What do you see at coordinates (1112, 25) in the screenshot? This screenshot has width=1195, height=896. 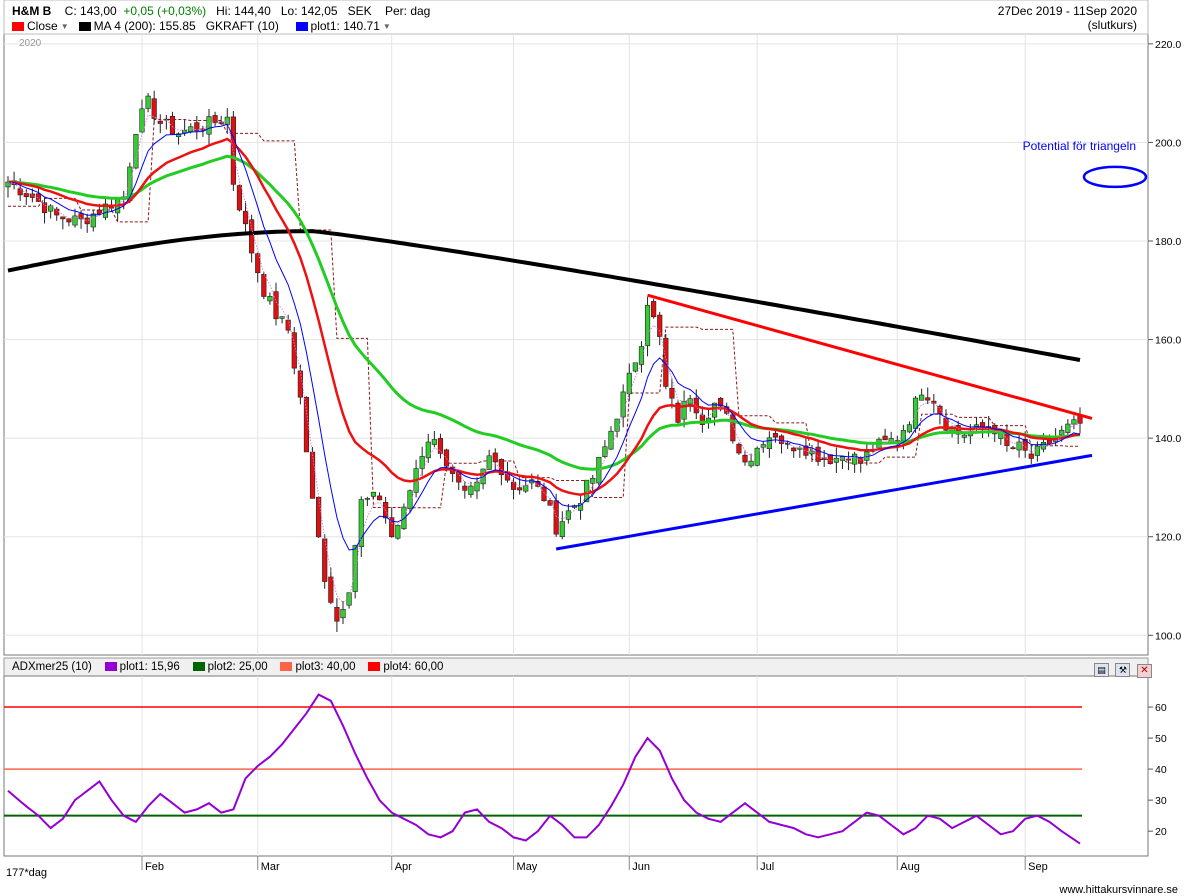 I see `slutkurs-label: (slutkurs)` at bounding box center [1112, 25].